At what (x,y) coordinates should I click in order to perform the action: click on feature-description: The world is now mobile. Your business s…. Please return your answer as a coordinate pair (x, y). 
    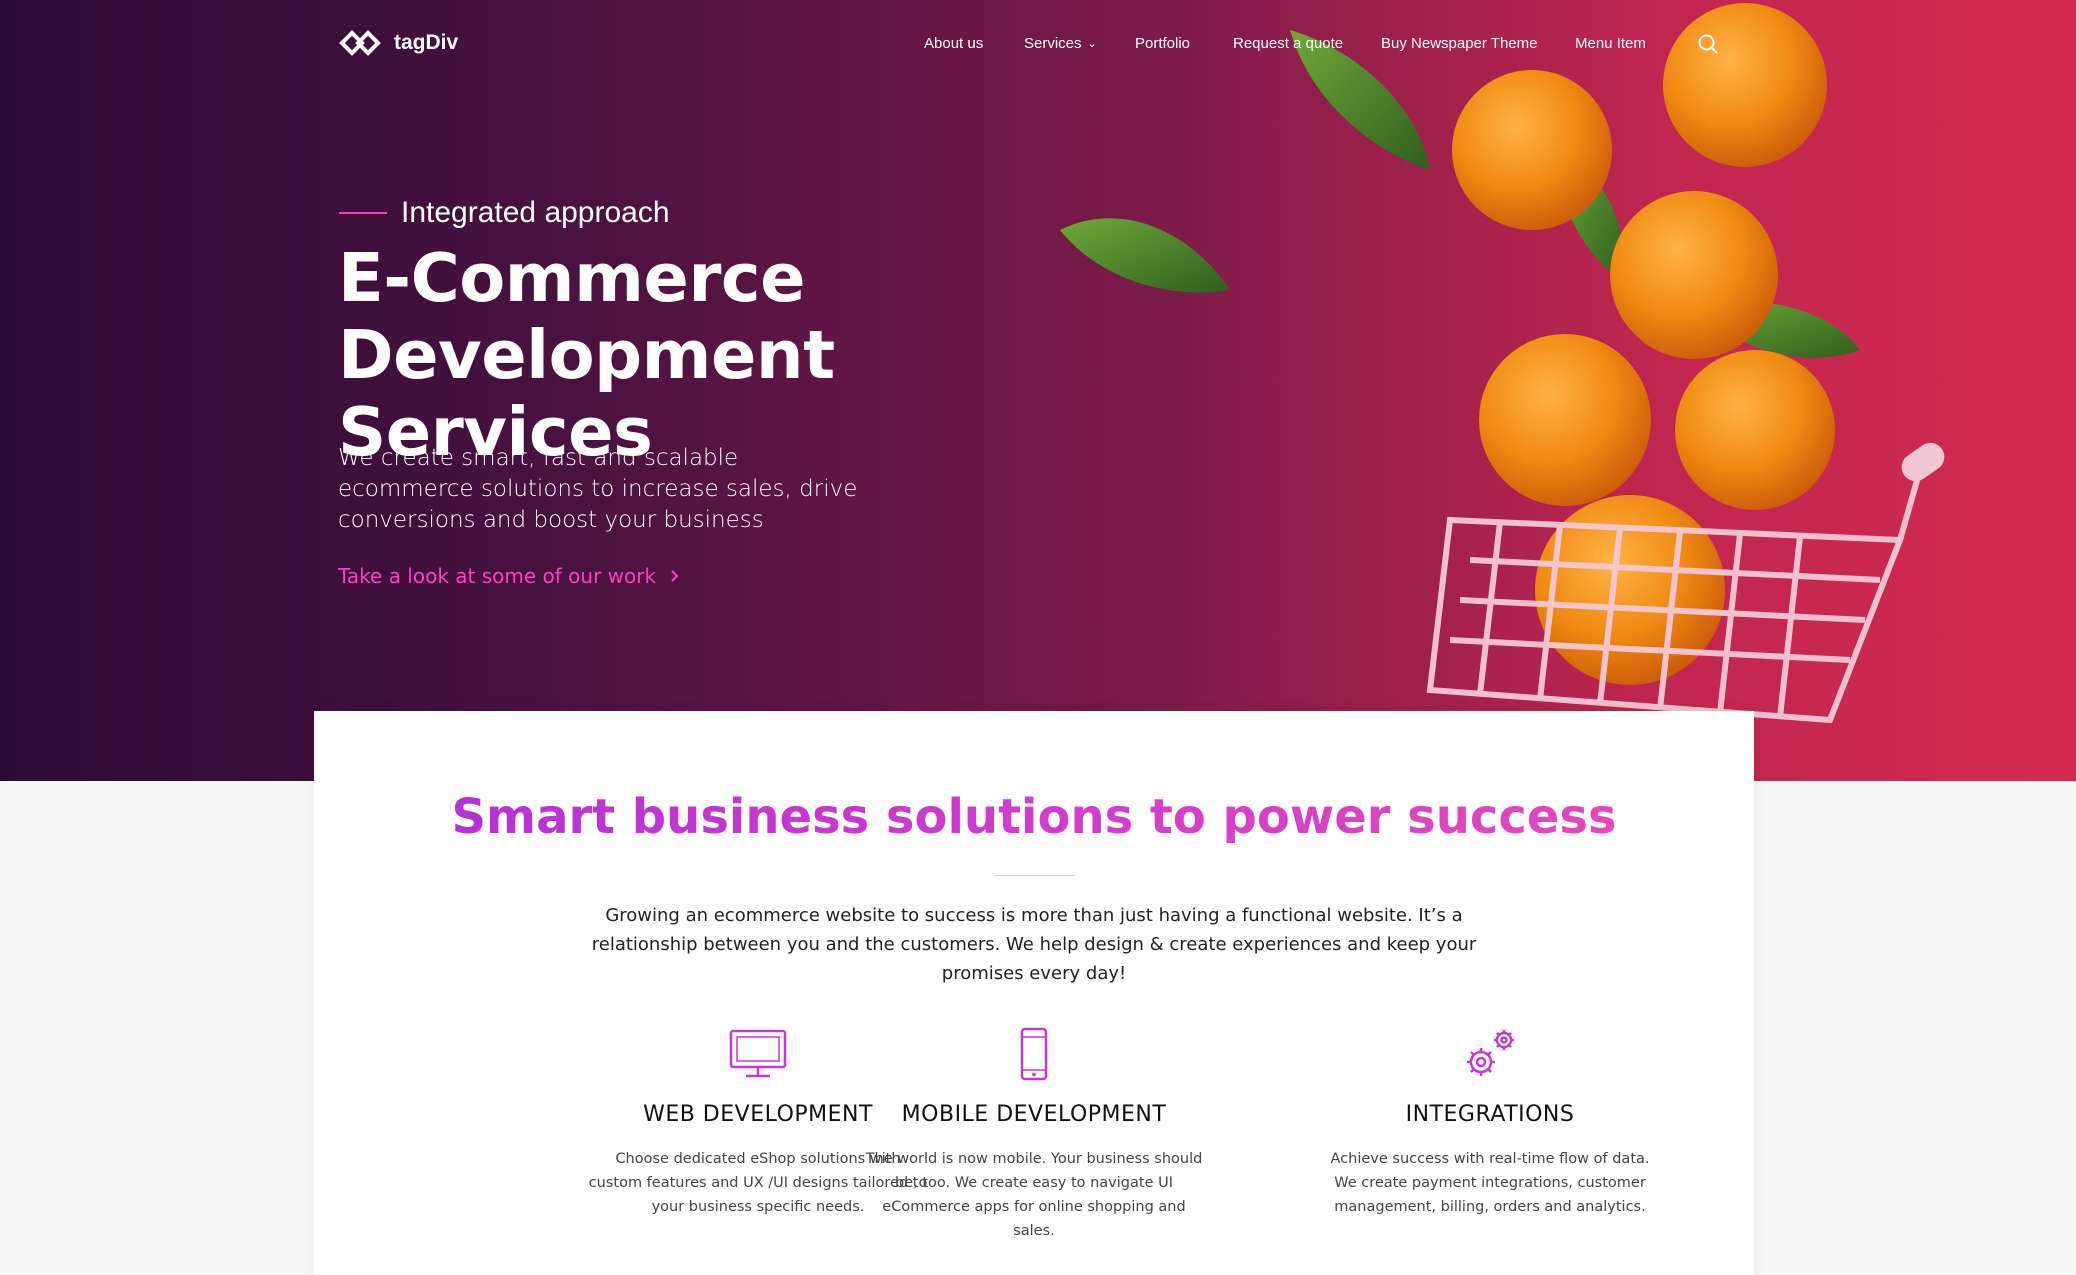
    Looking at the image, I should click on (1034, 1195).